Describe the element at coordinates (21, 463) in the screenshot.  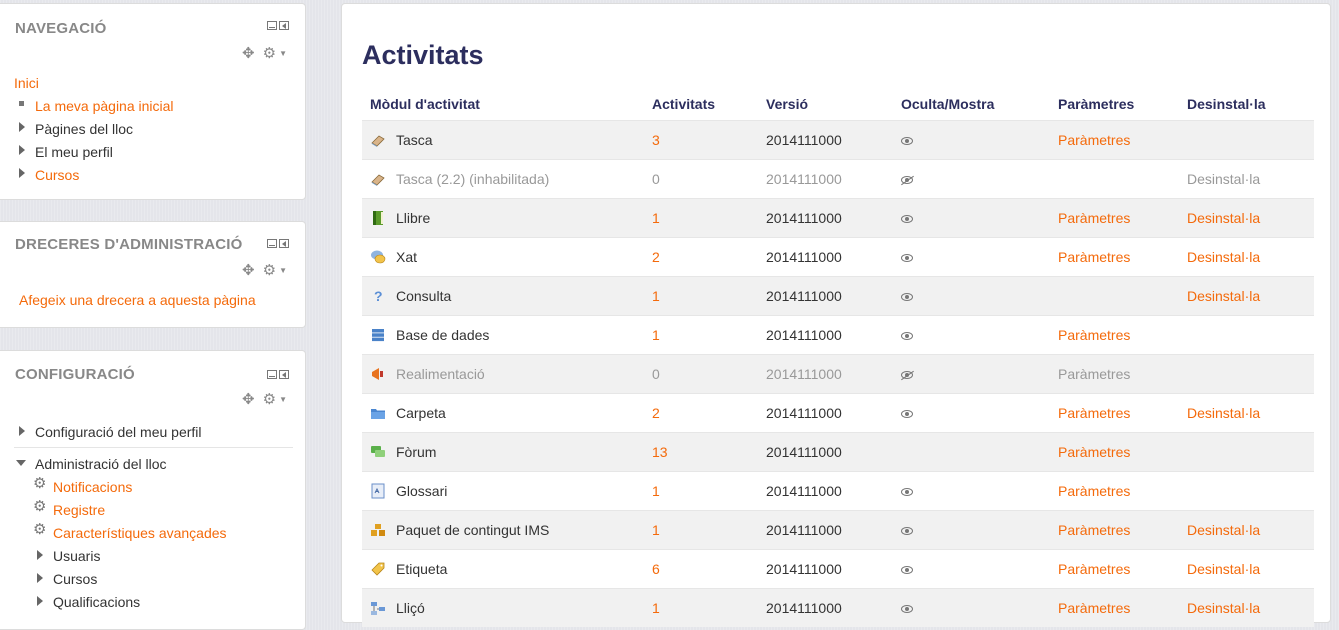
I see `collapse-arrow-icon` at that location.